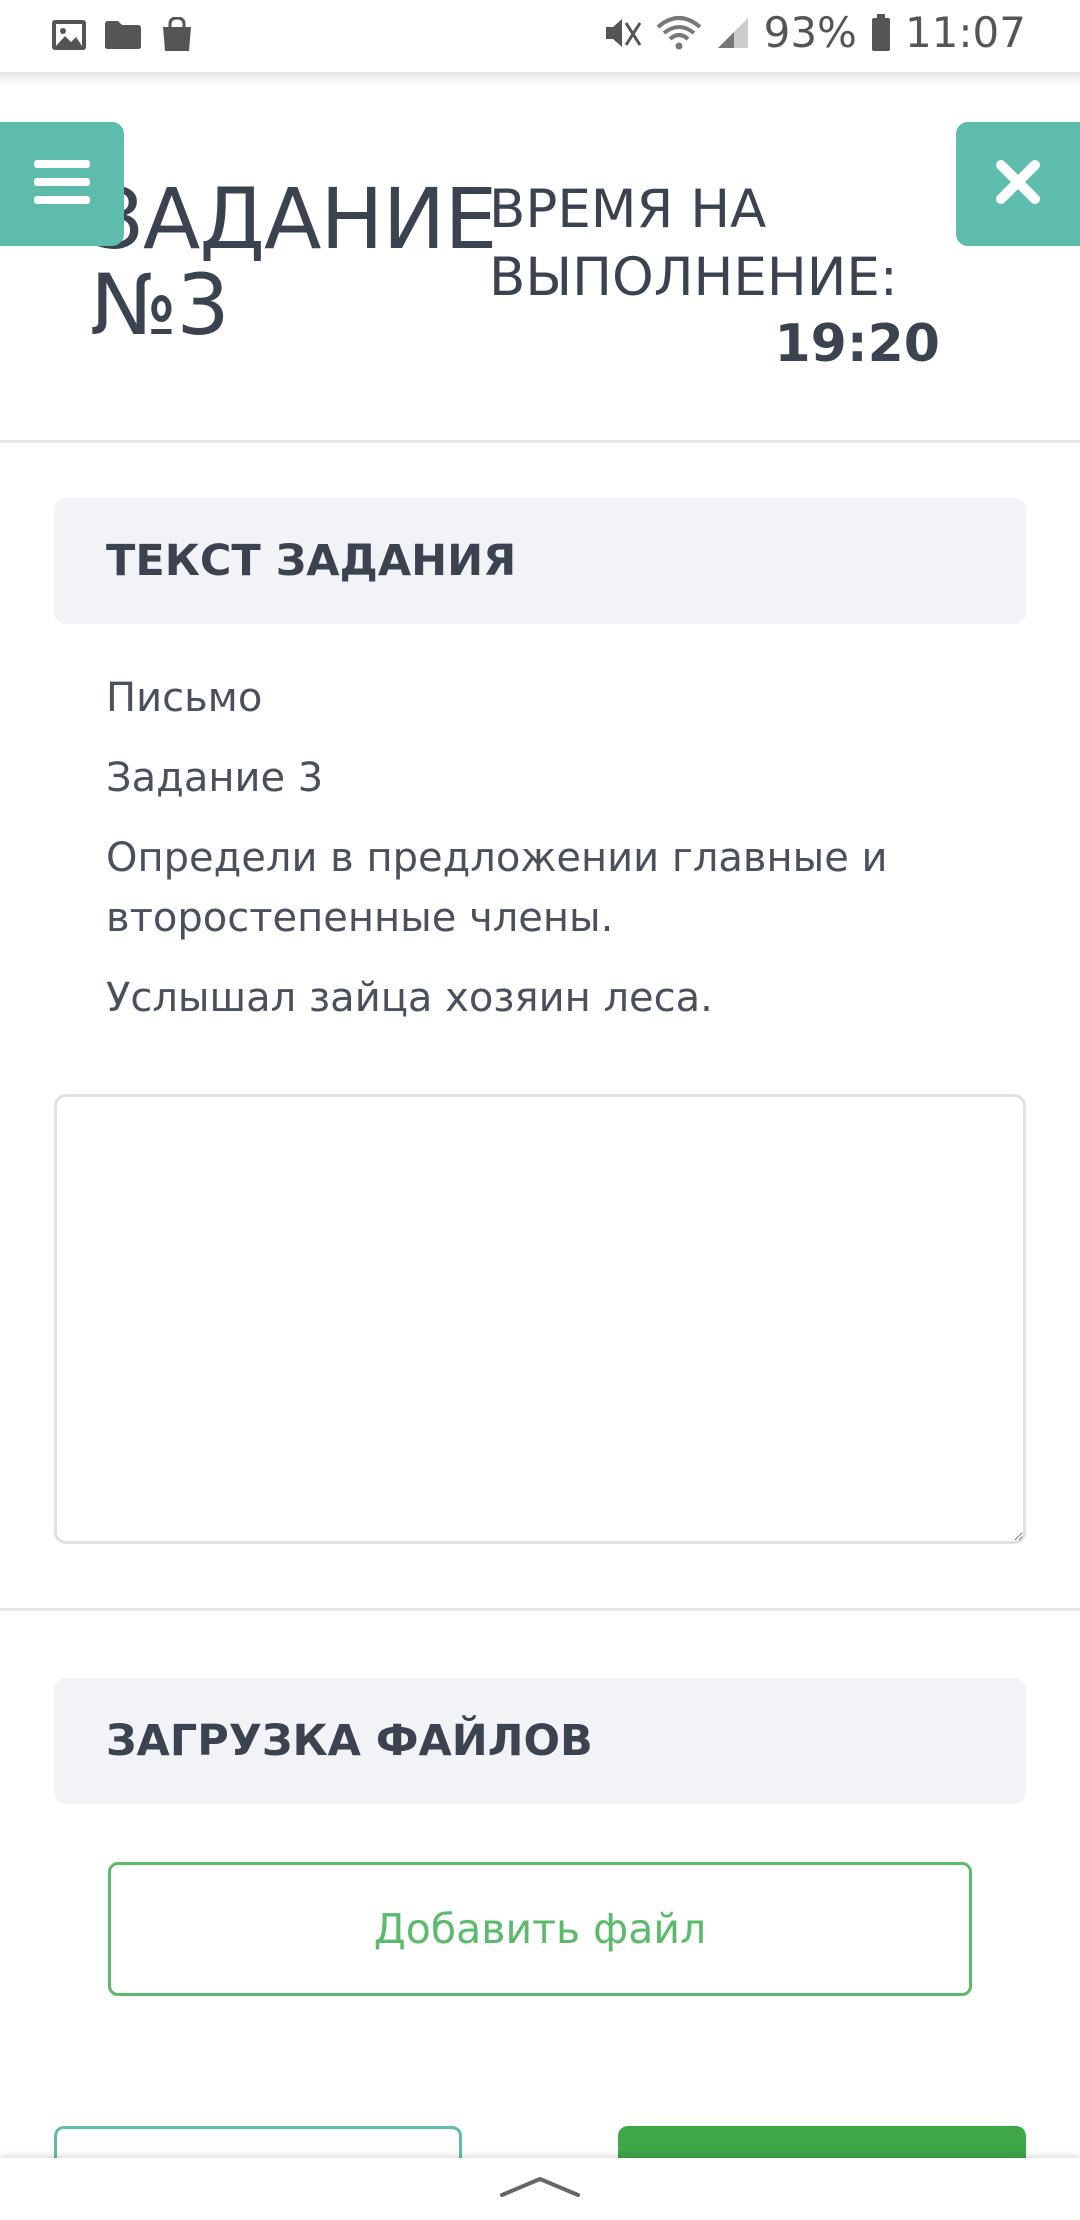 This screenshot has height=2220, width=1080. I want to click on close-icon, so click(1018, 184).